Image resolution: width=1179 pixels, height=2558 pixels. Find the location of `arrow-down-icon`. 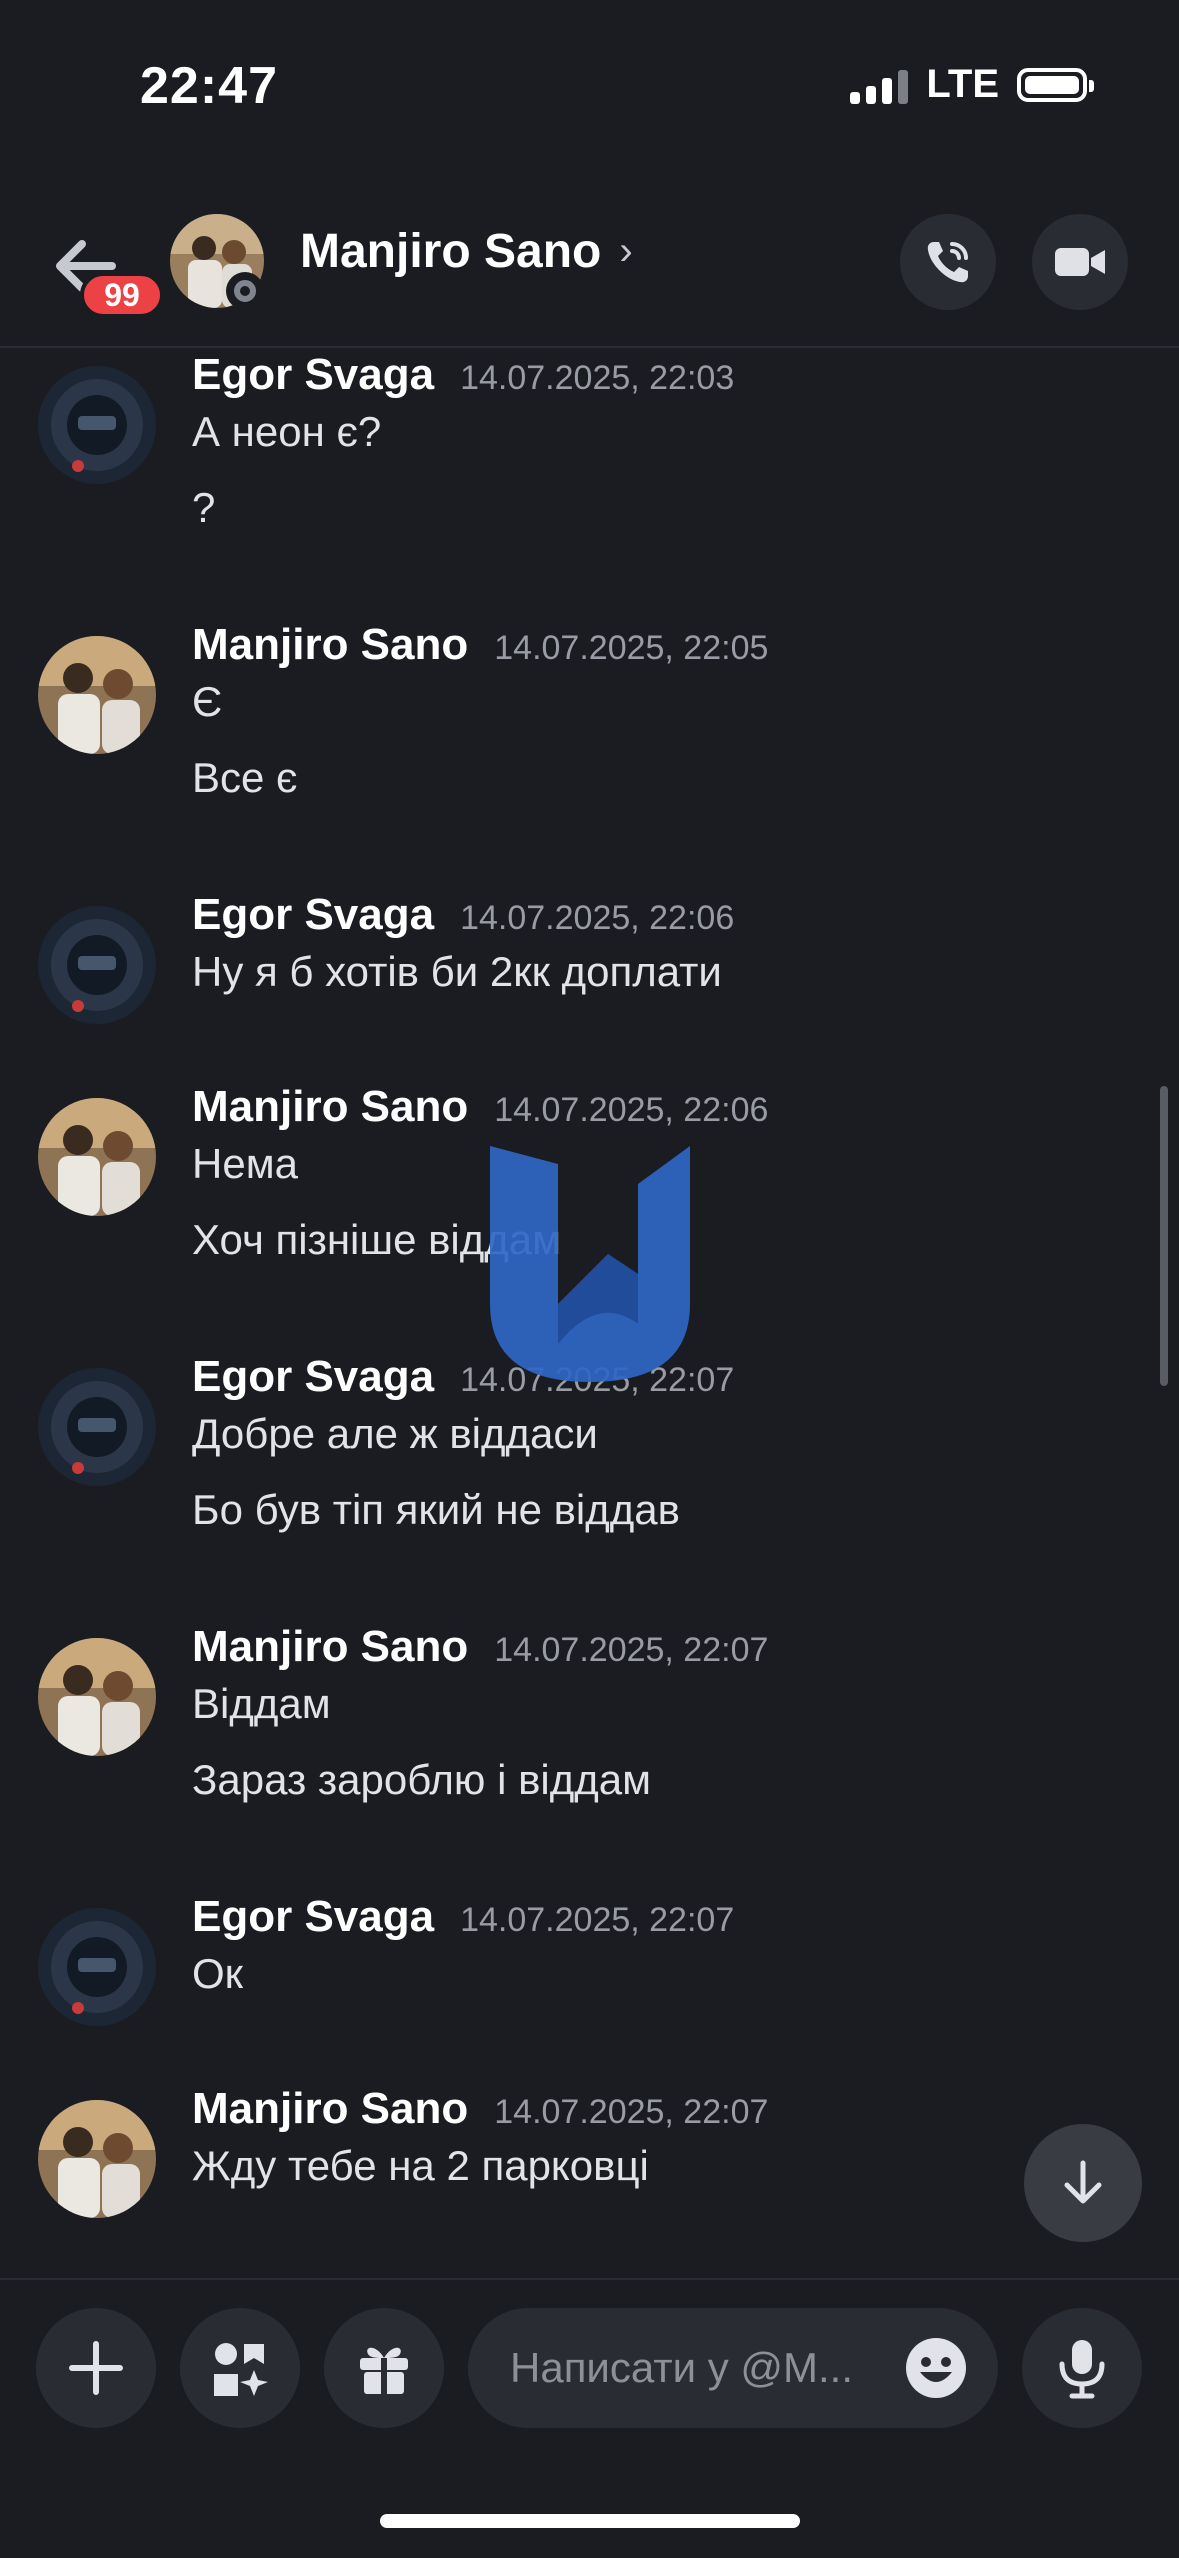

arrow-down-icon is located at coordinates (1083, 2182).